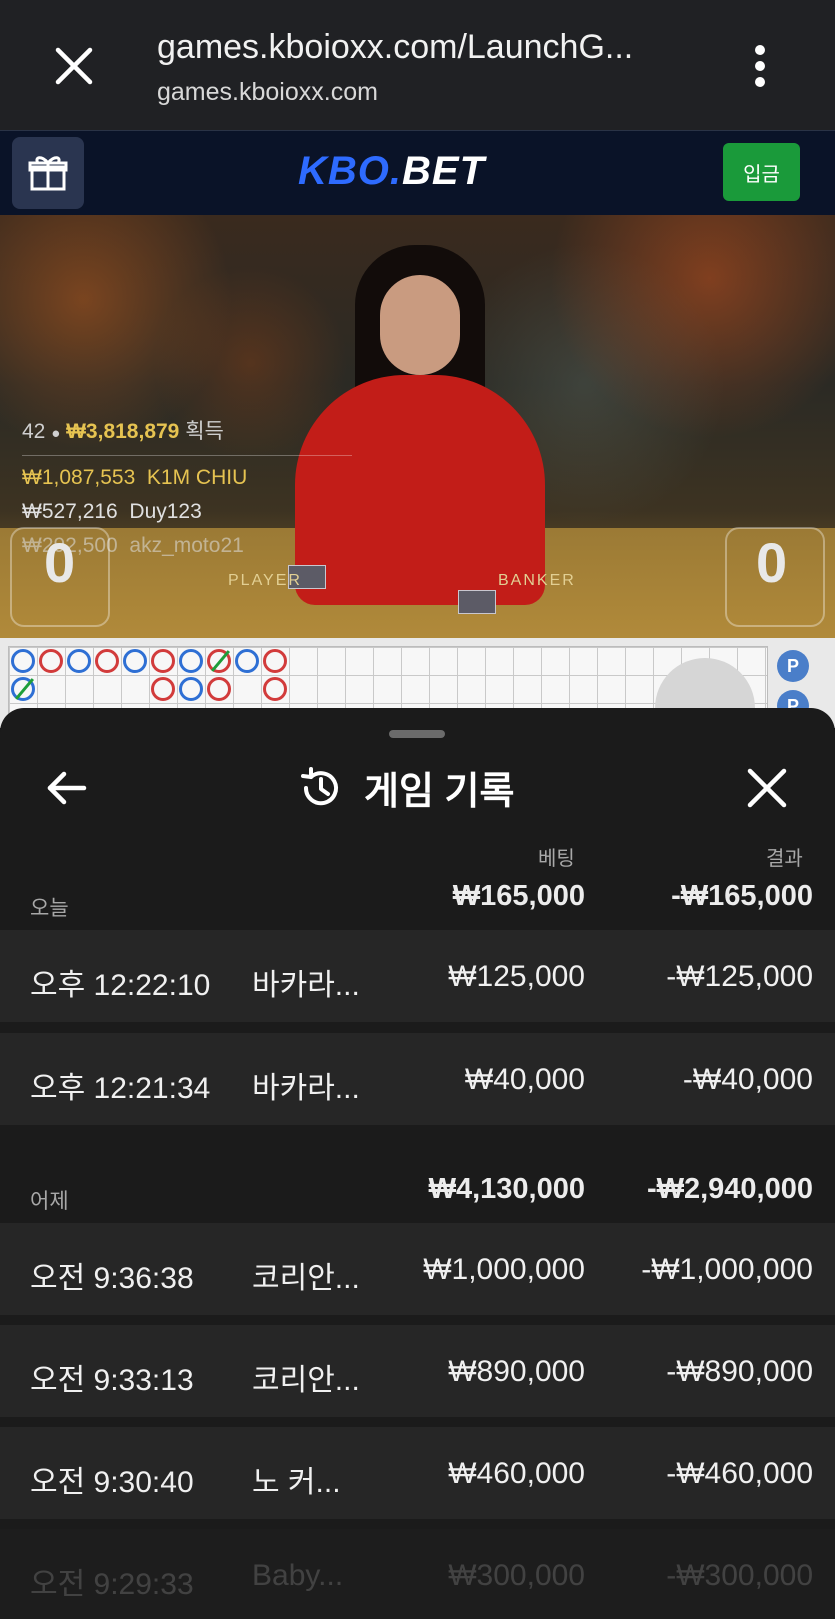  Describe the element at coordinates (742, 896) in the screenshot. I see `group-result-total: -₩165,000` at that location.